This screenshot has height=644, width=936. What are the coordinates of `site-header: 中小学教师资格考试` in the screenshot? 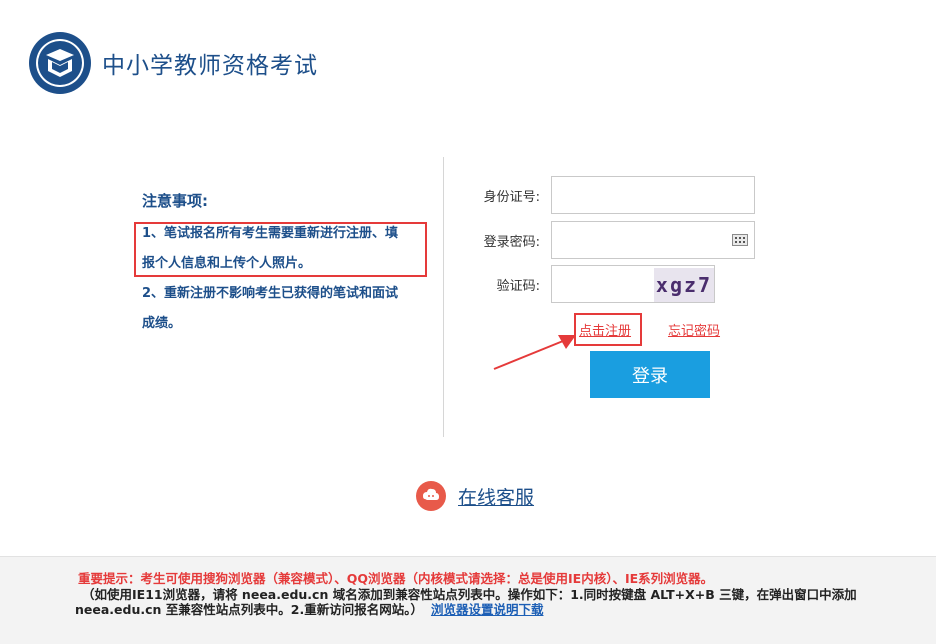 It's located at (173, 63).